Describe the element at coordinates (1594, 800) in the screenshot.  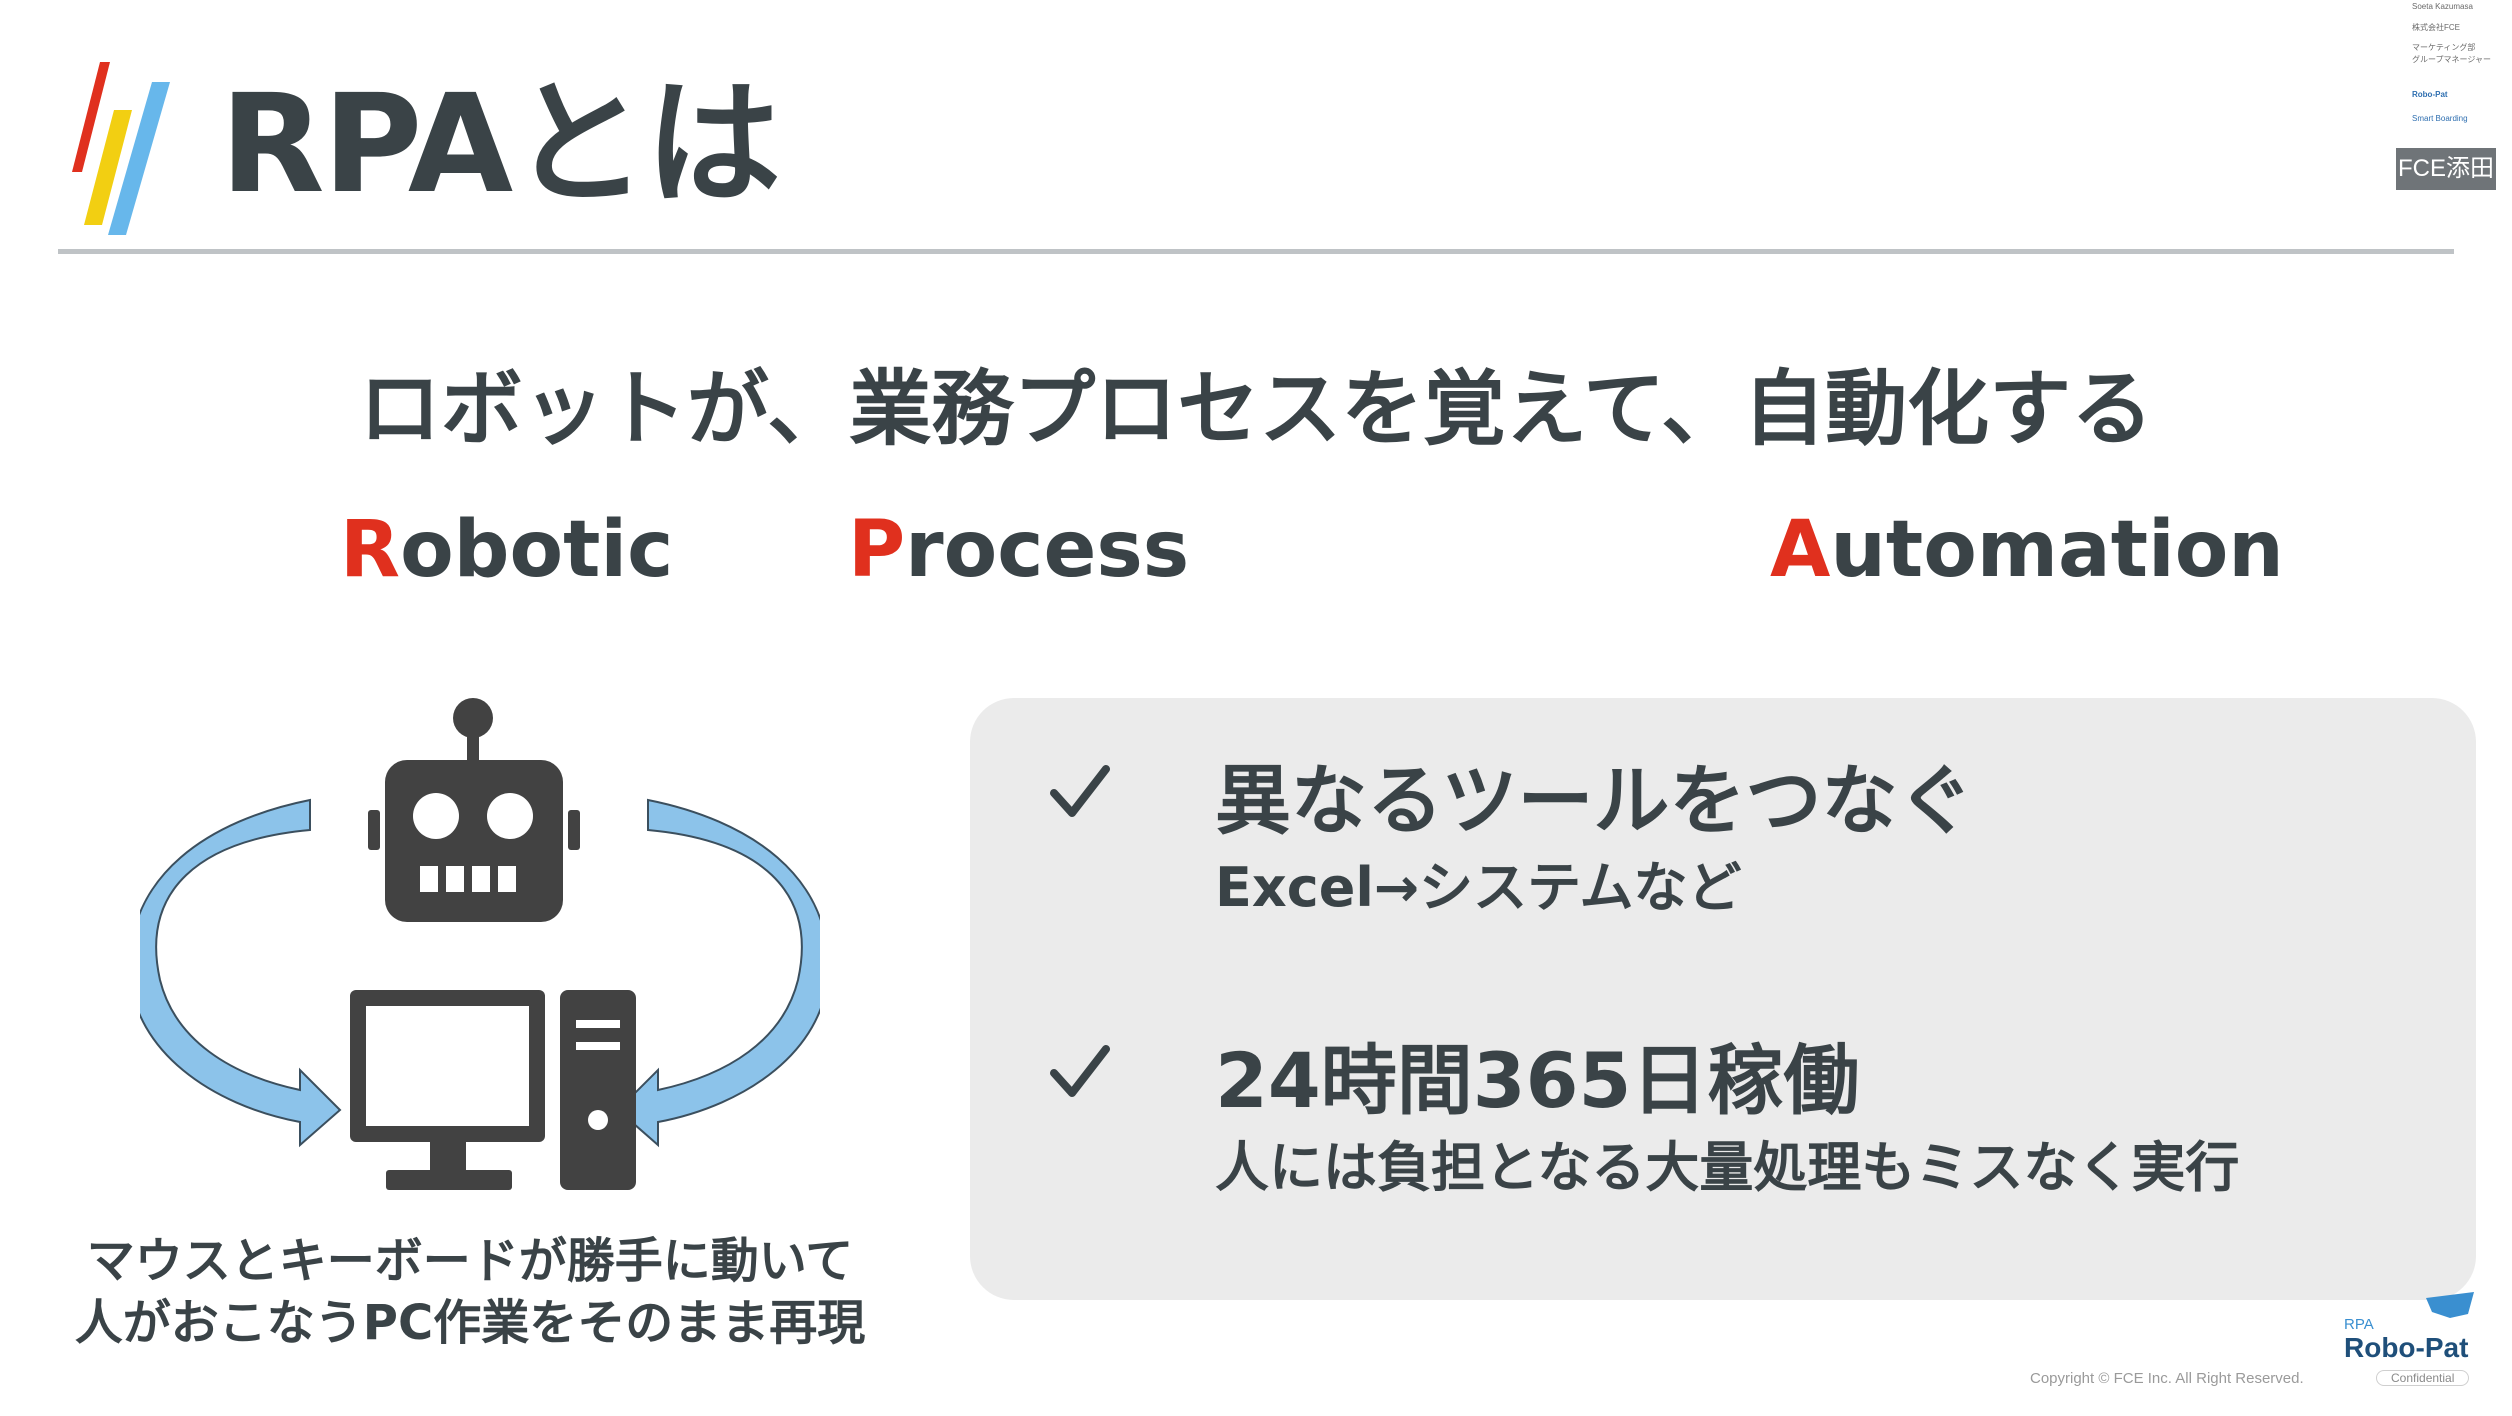
I see `feature-title: 異なるツールをつなぐ` at that location.